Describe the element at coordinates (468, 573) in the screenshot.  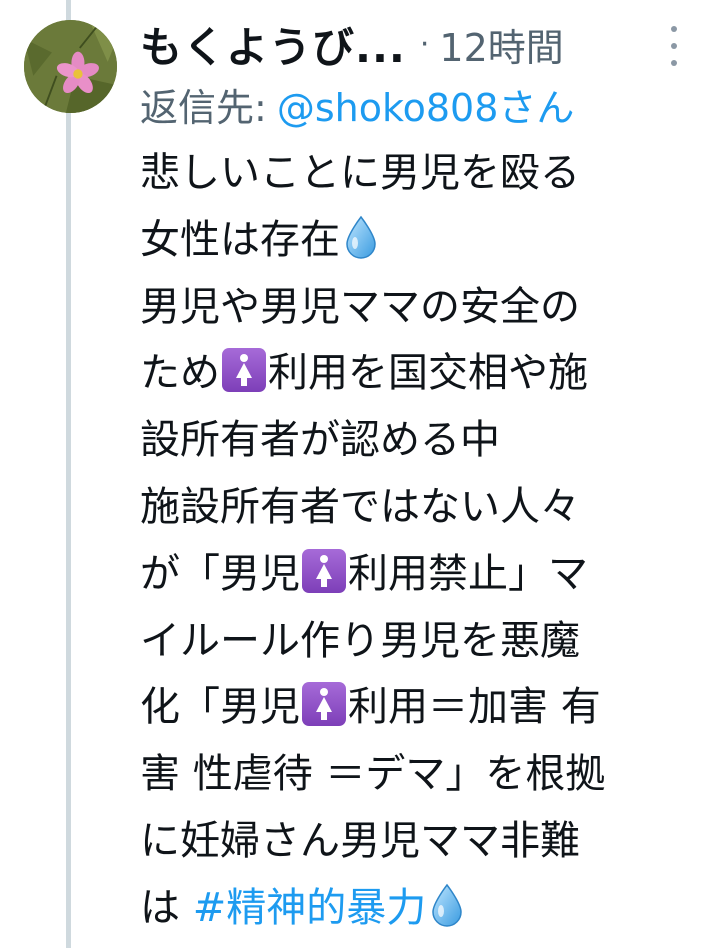
I see `tweet-text-segment: 利用禁止」マ` at that location.